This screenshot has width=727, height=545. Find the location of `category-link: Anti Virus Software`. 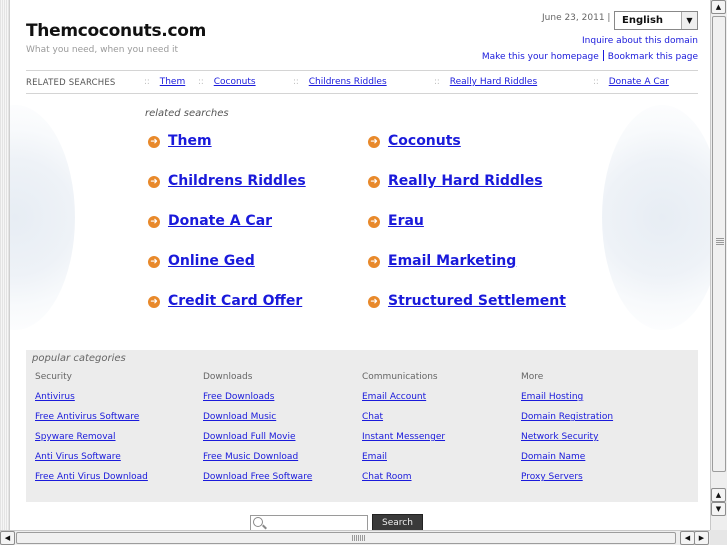

category-link: Anti Virus Software is located at coordinates (115, 462).